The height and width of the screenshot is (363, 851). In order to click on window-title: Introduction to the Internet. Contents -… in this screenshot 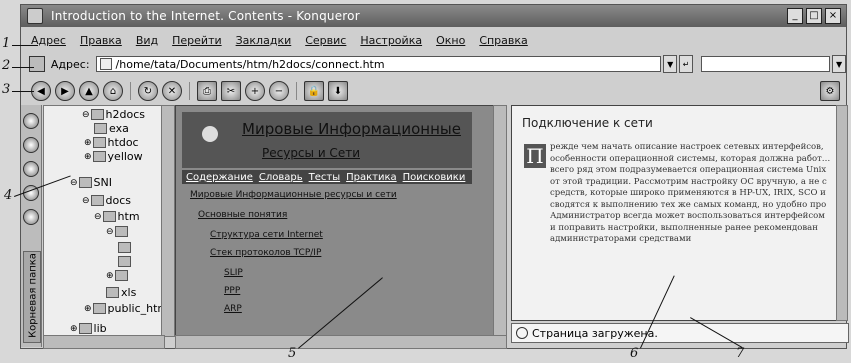, I will do `click(205, 16)`.